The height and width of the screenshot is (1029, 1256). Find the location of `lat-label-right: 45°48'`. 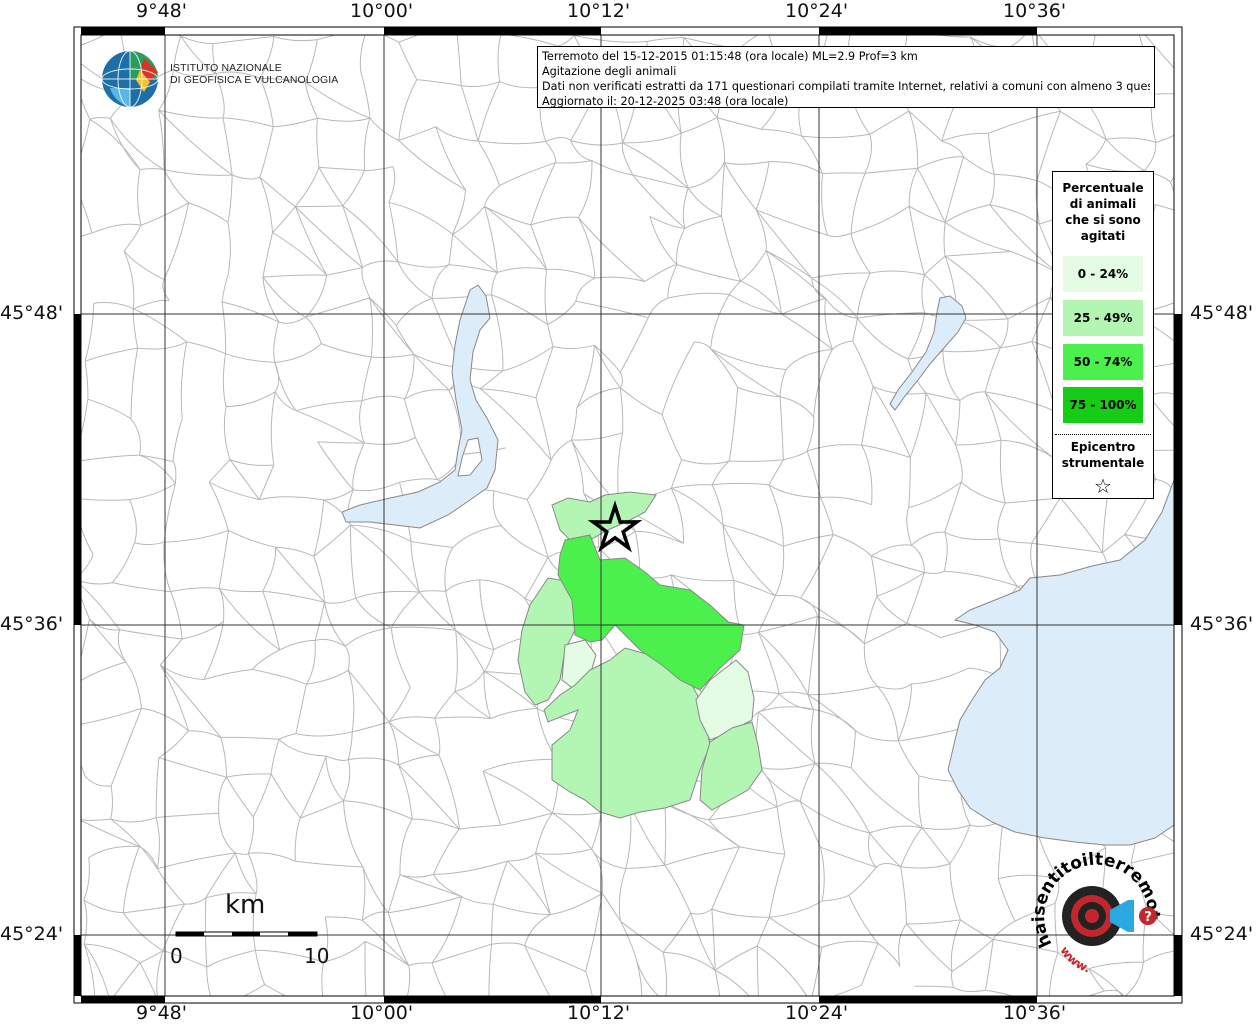

lat-label-right: 45°48' is located at coordinates (1222, 313).